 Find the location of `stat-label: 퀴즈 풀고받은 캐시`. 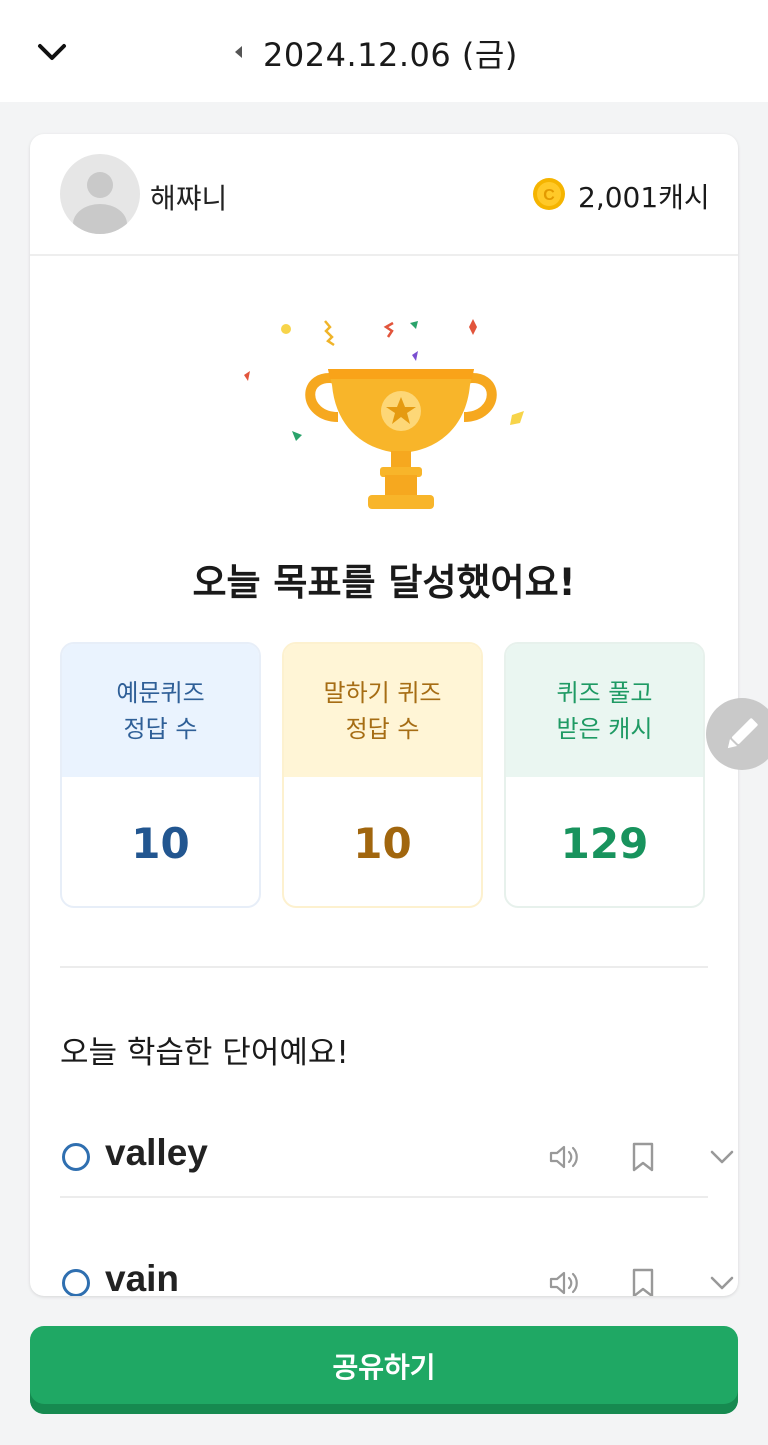

stat-label: 퀴즈 풀고받은 캐시 is located at coordinates (604, 710).